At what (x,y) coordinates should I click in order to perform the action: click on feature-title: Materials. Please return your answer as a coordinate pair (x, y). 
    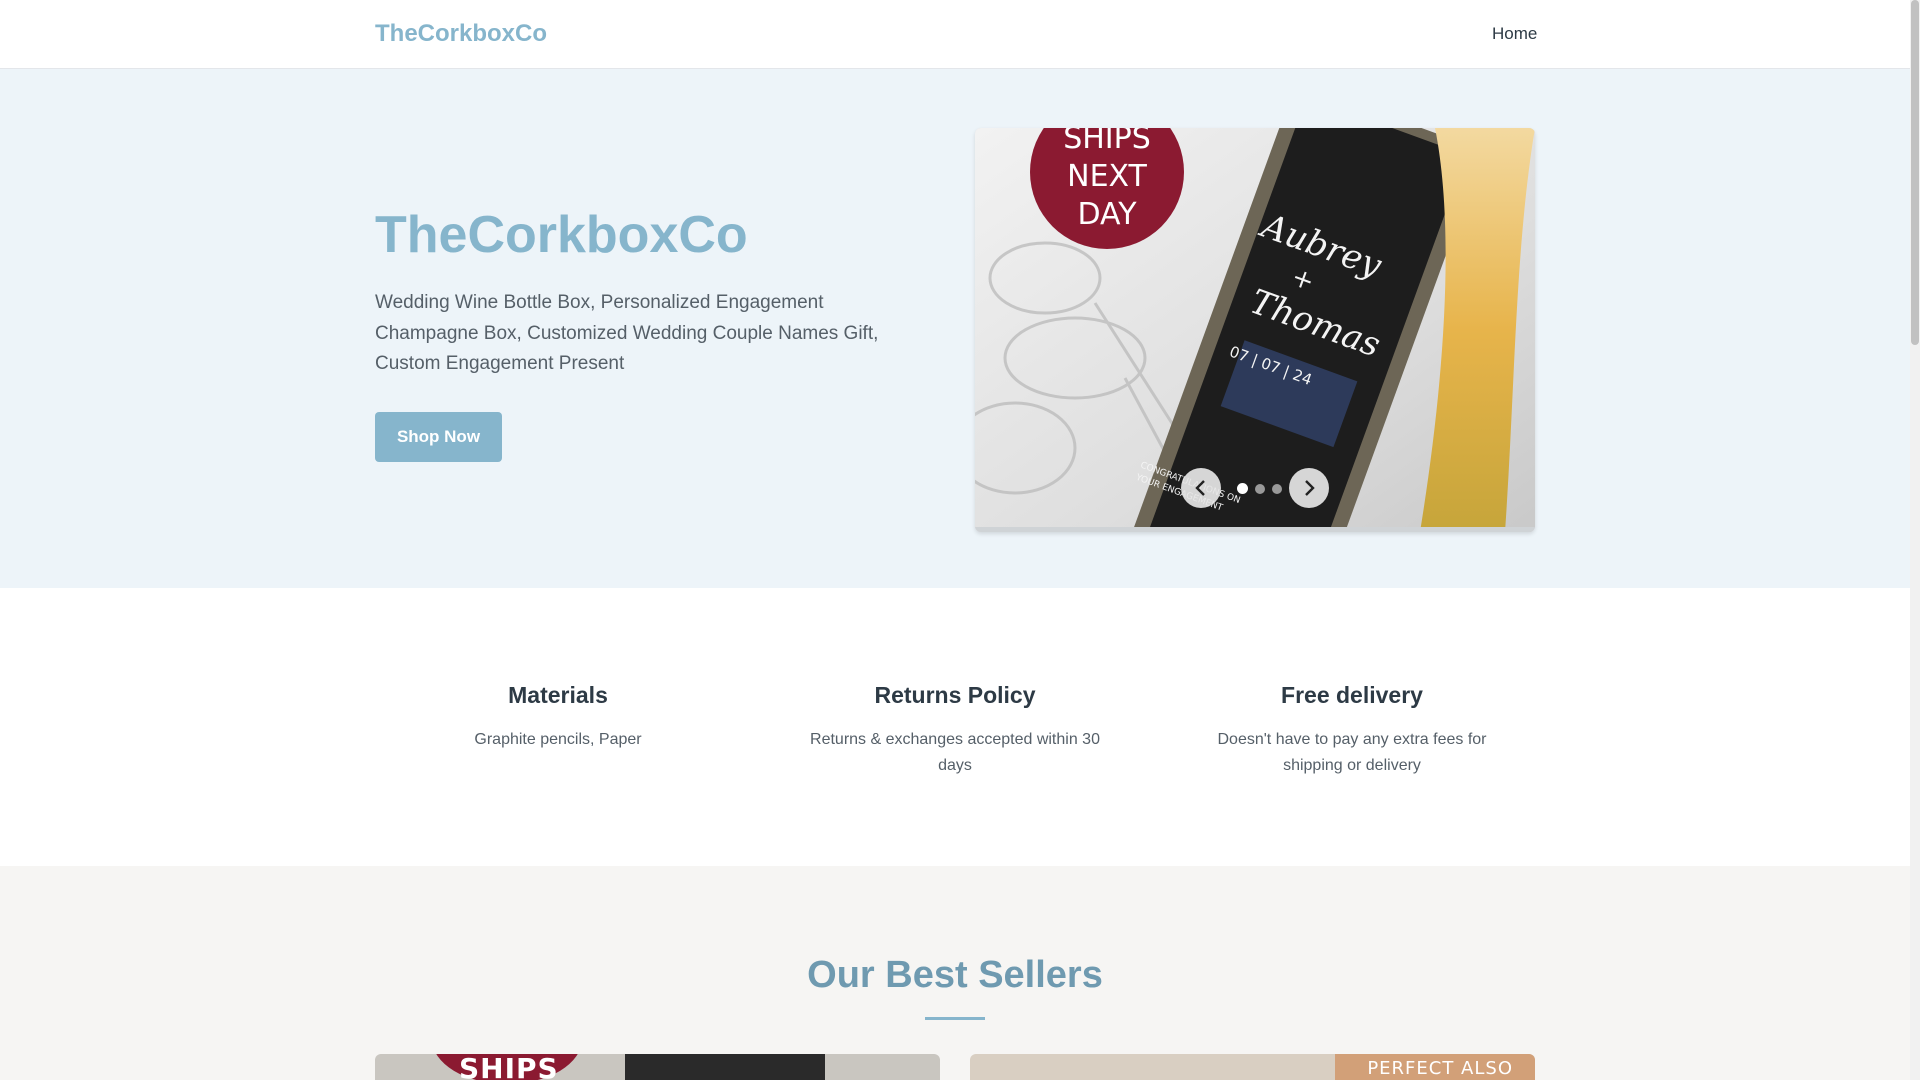
    Looking at the image, I should click on (558, 695).